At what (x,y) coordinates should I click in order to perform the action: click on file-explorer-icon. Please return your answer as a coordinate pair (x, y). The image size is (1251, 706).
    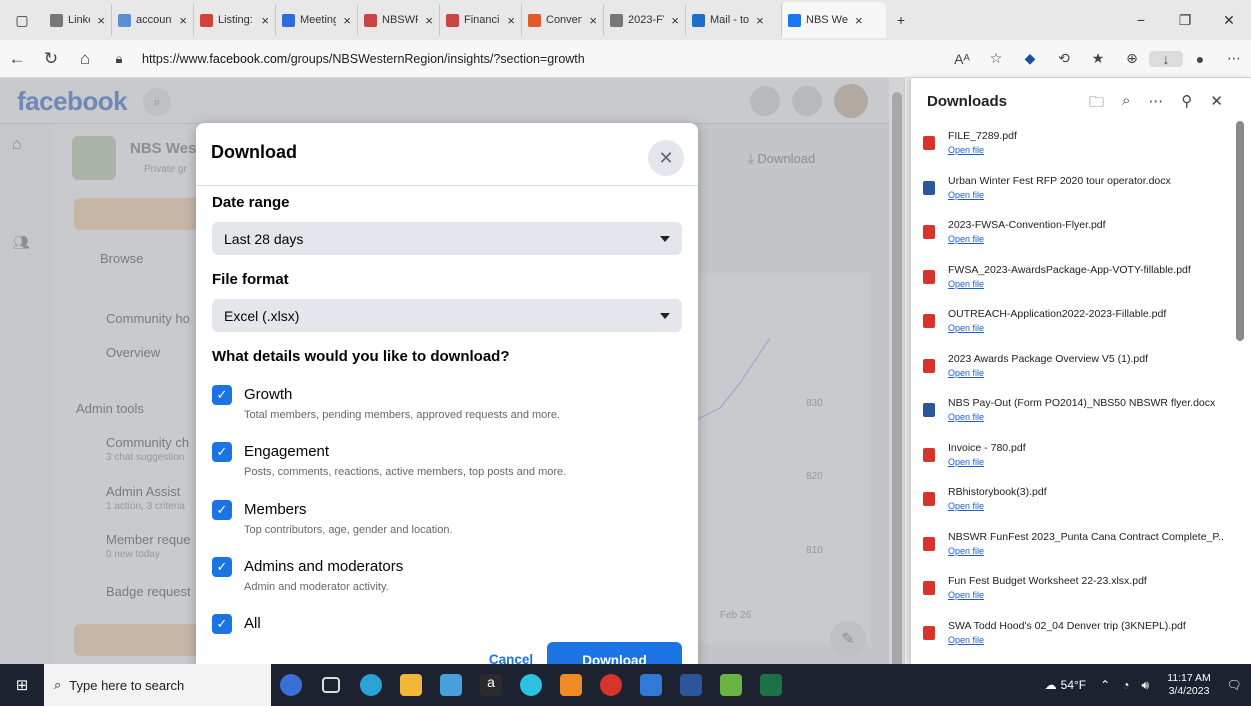
    Looking at the image, I should click on (411, 685).